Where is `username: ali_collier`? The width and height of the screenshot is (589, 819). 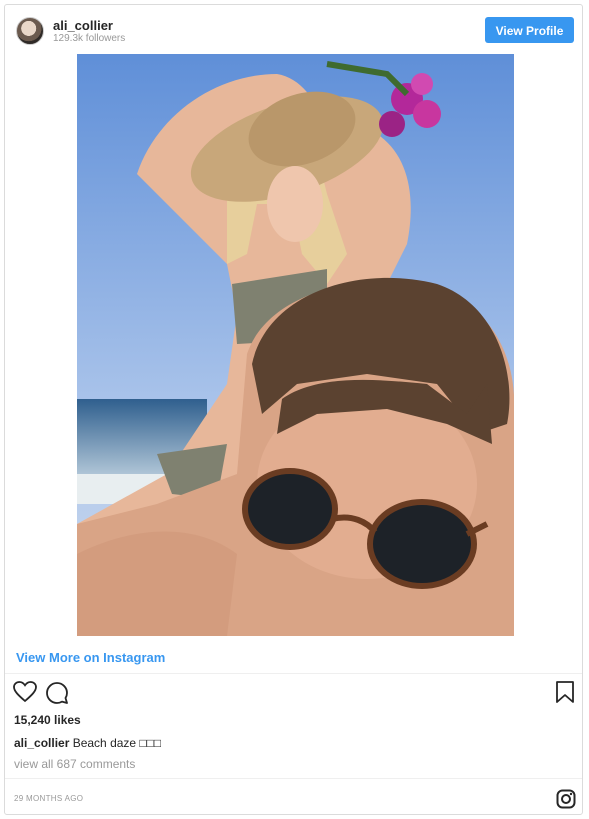
username: ali_collier is located at coordinates (83, 25).